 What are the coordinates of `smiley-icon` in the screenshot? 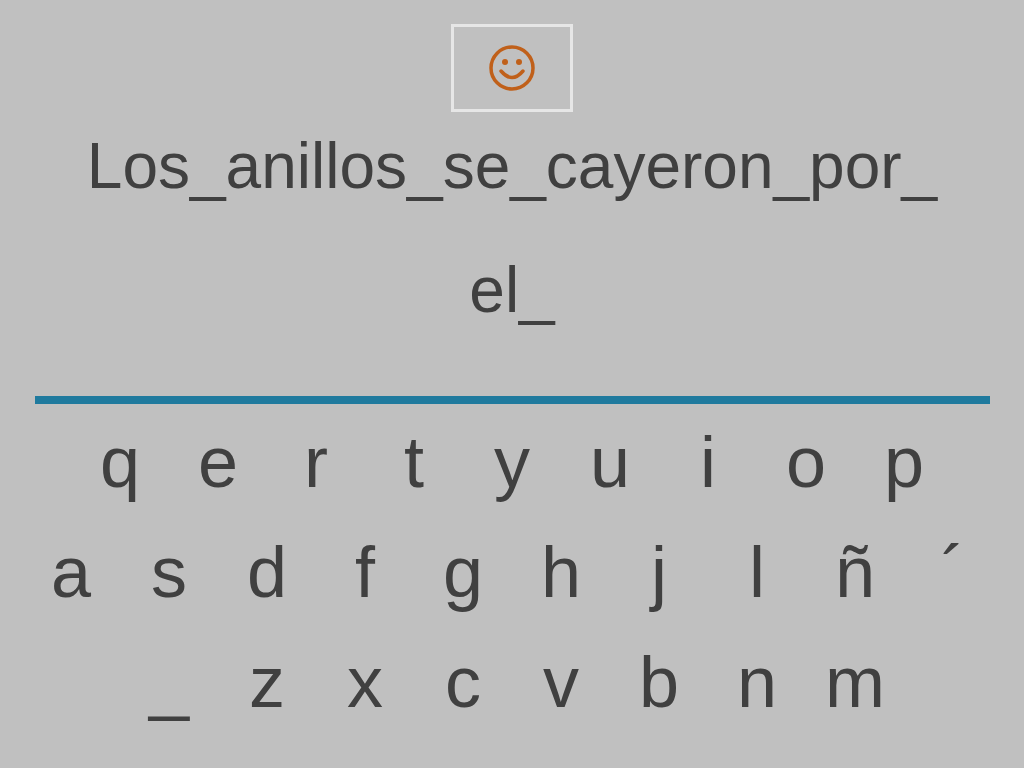 It's located at (512, 68).